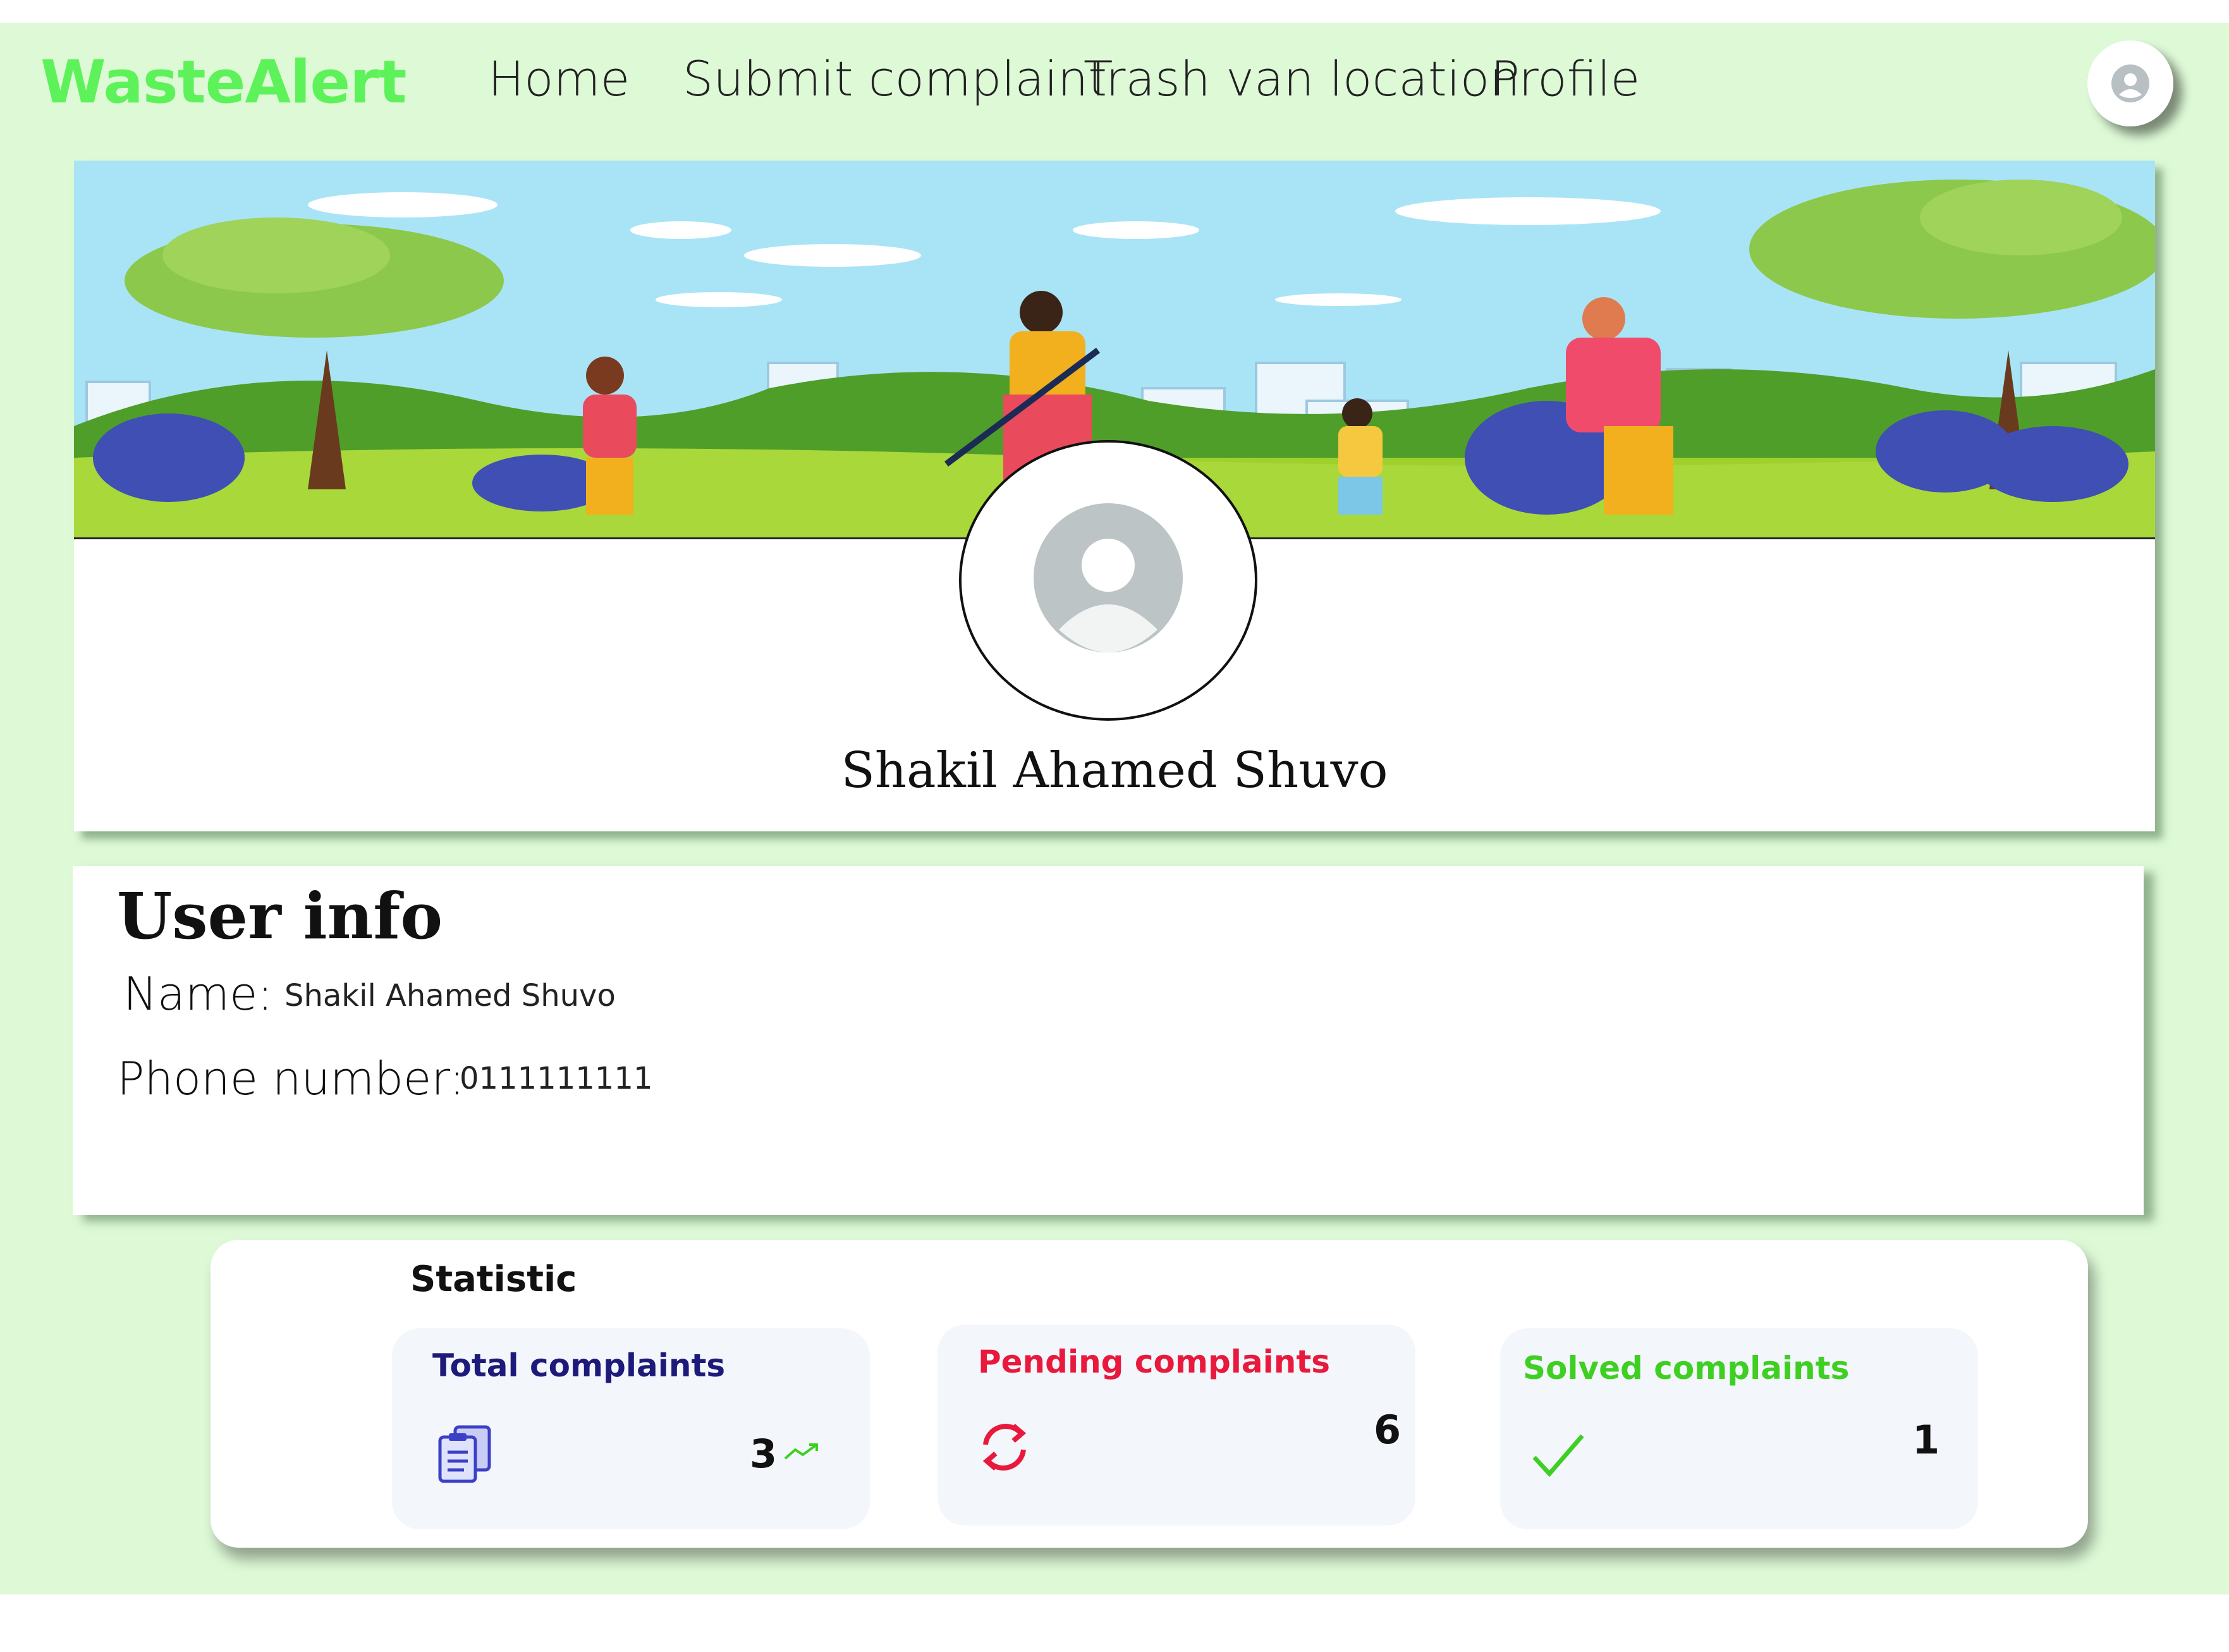 The width and height of the screenshot is (2229, 1652). What do you see at coordinates (1176, 1425) in the screenshot?
I see `pending-complaints-card: Pending complaints 6` at bounding box center [1176, 1425].